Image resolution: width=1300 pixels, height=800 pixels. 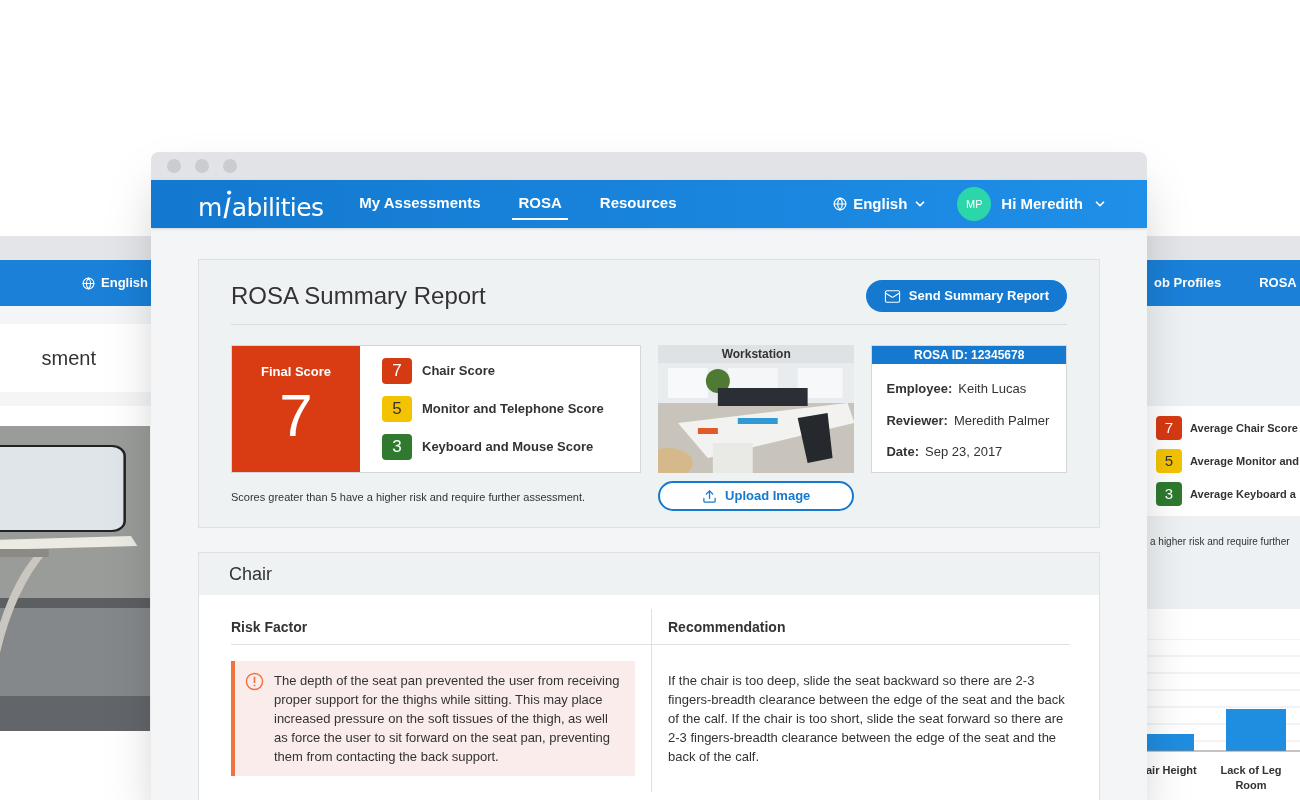 I want to click on send-report-button: Send Summary Report, so click(x=966, y=296).